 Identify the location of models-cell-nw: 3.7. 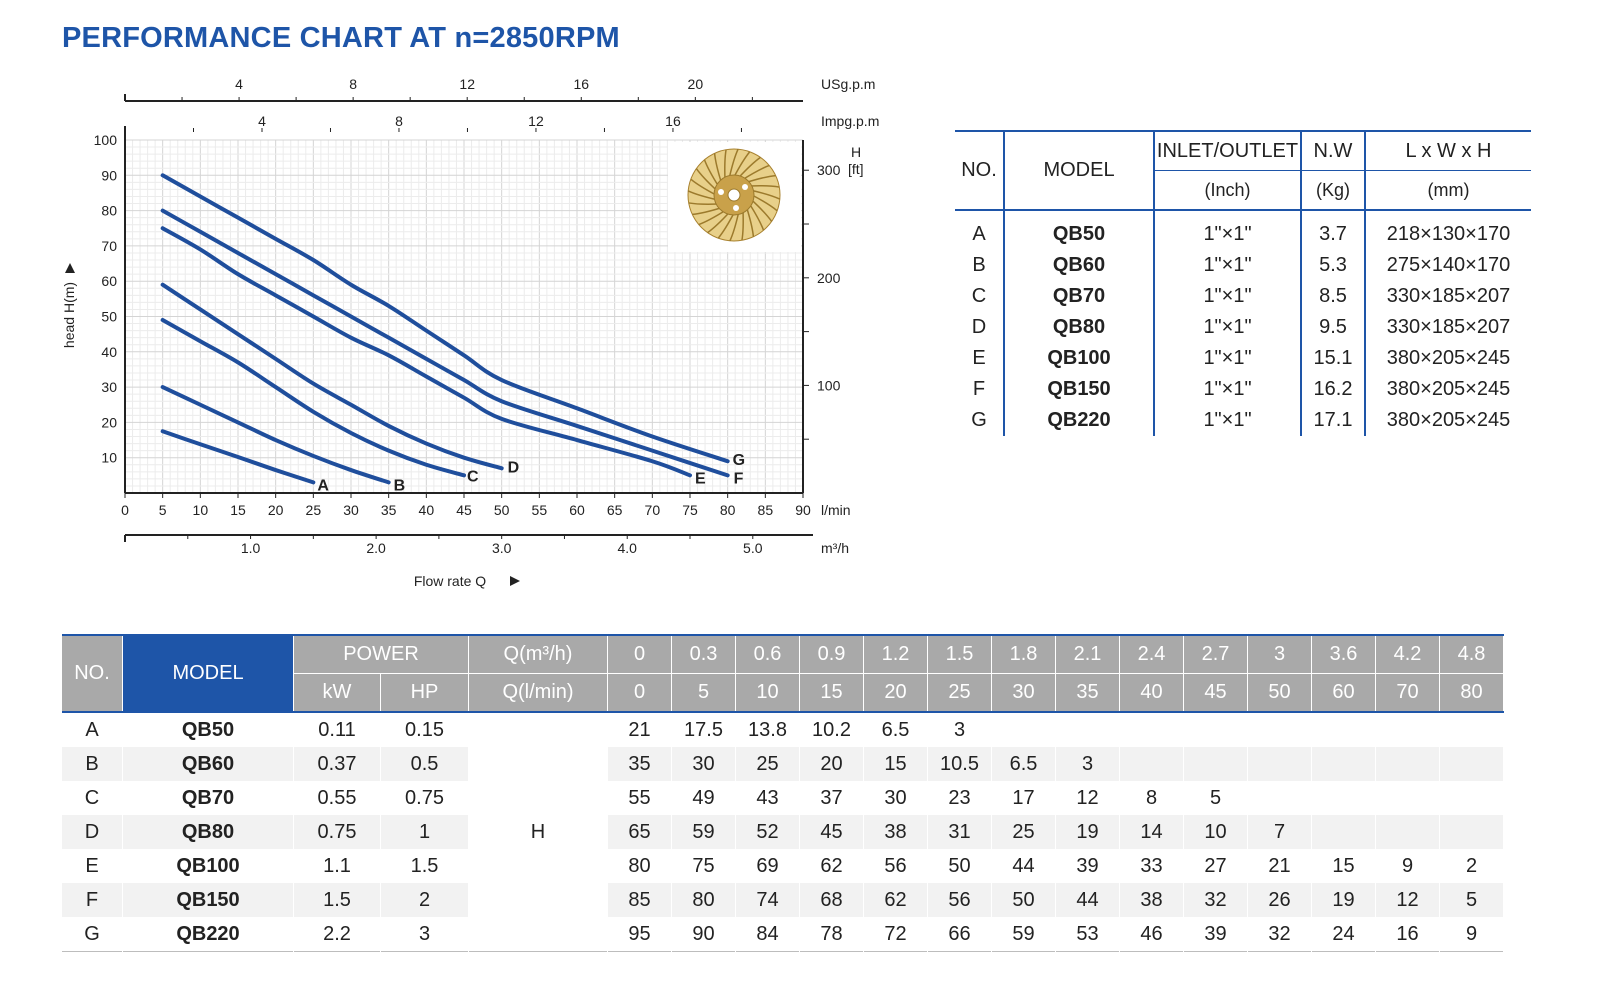
(1332, 230).